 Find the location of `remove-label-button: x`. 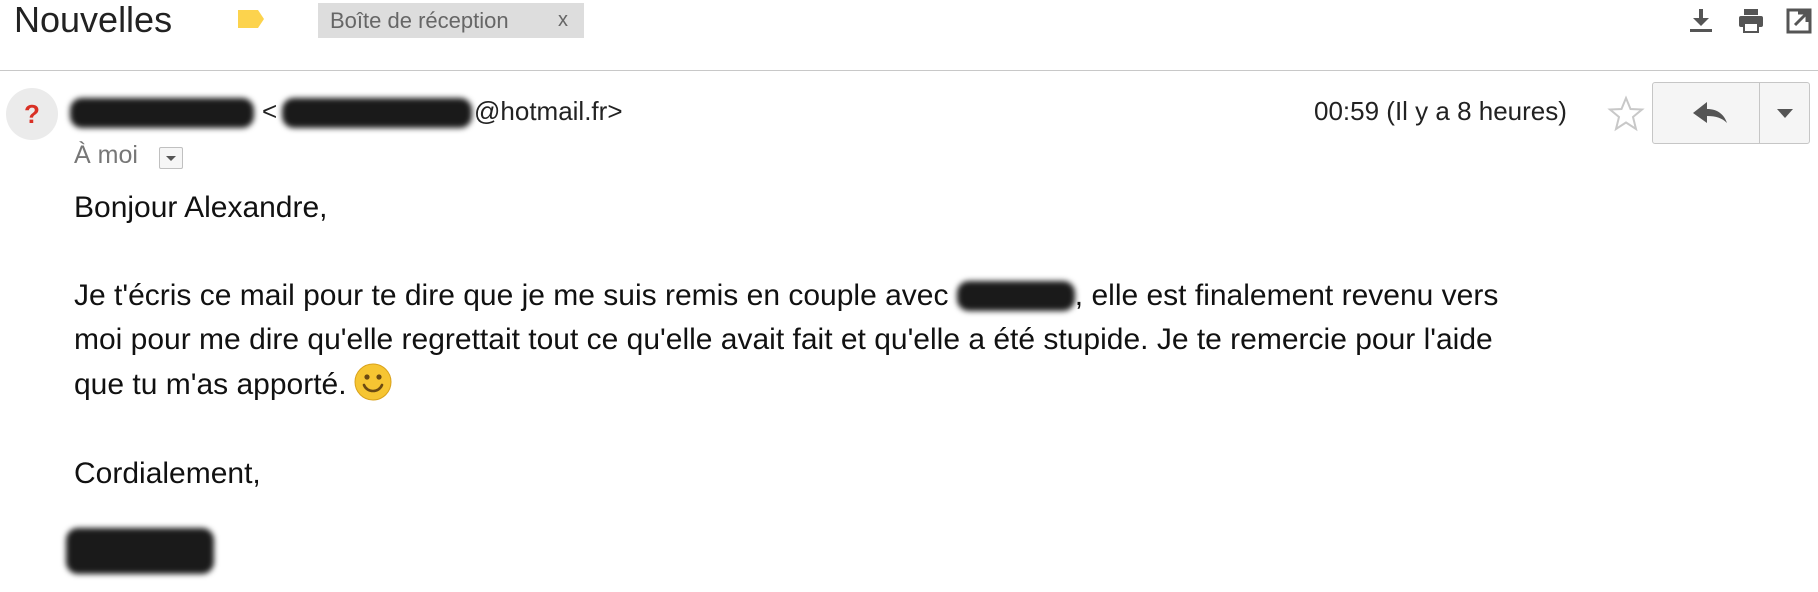

remove-label-button: x is located at coordinates (563, 20).